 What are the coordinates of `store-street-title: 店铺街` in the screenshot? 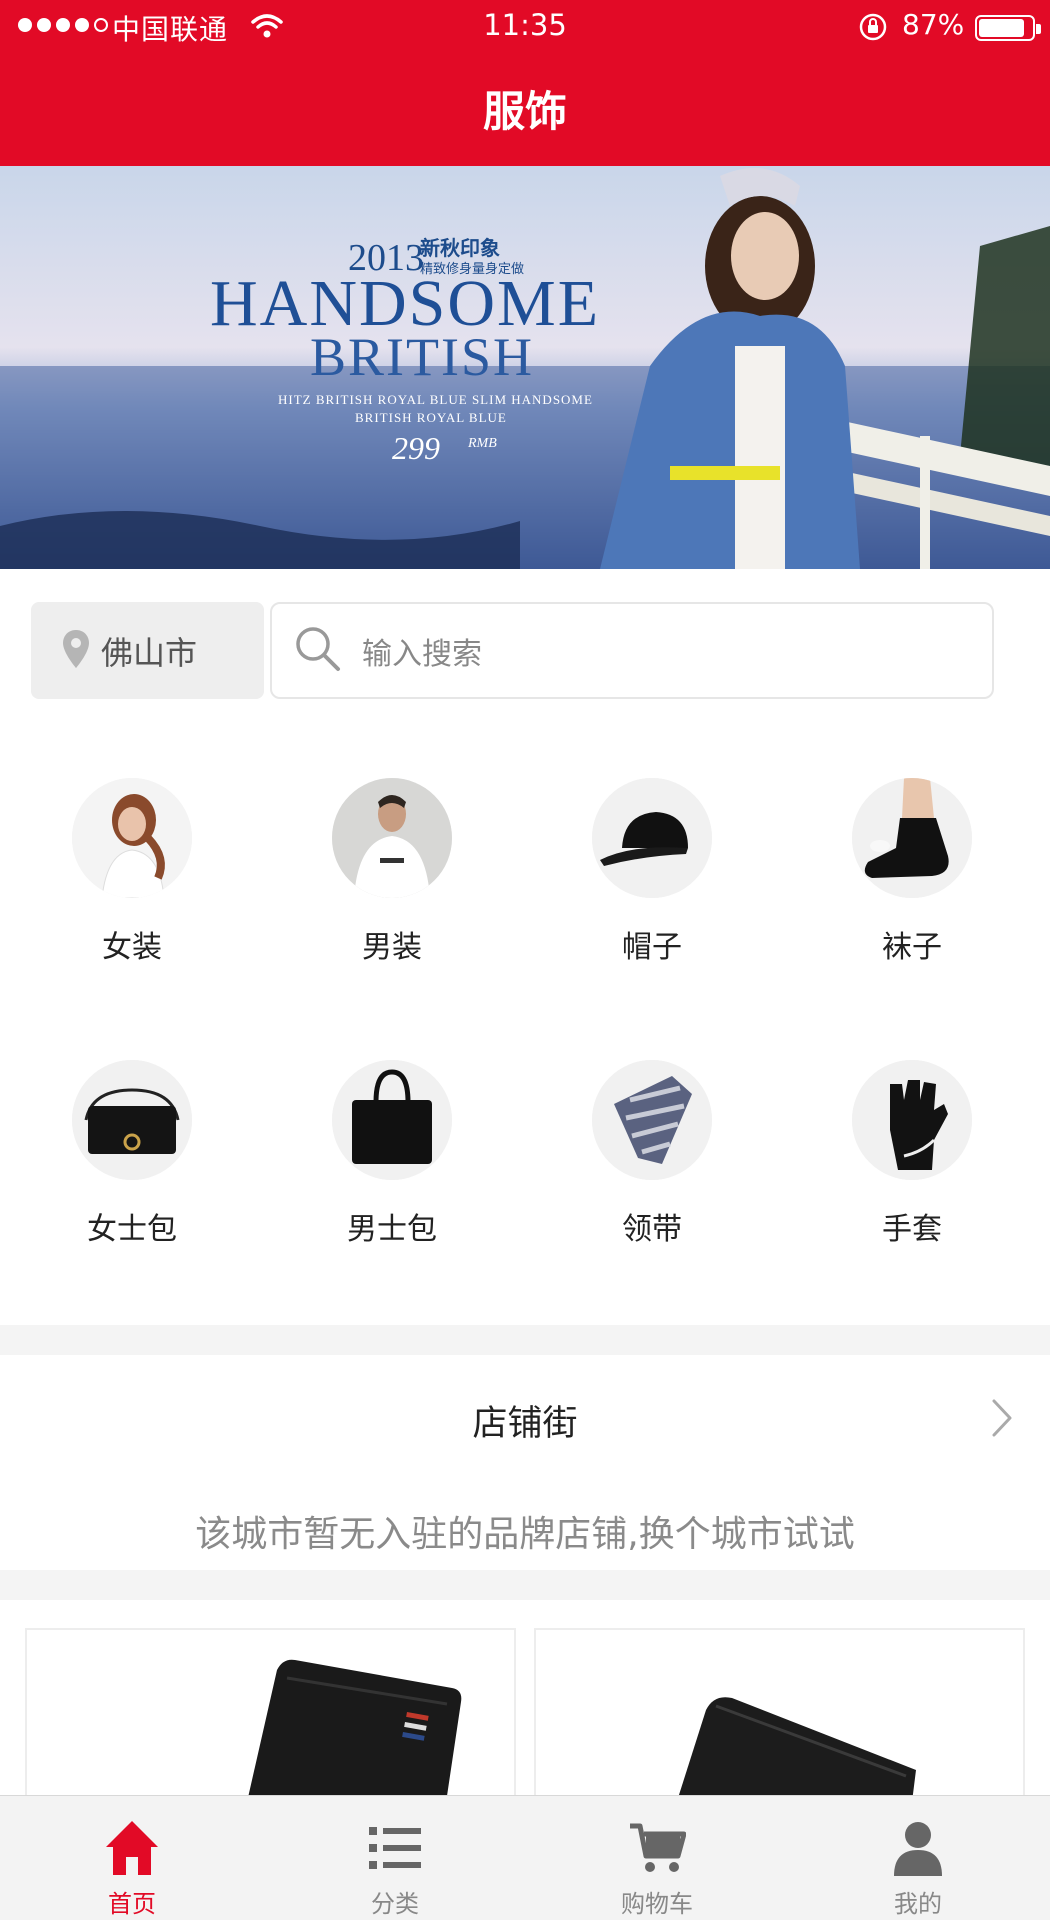 It's located at (525, 1420).